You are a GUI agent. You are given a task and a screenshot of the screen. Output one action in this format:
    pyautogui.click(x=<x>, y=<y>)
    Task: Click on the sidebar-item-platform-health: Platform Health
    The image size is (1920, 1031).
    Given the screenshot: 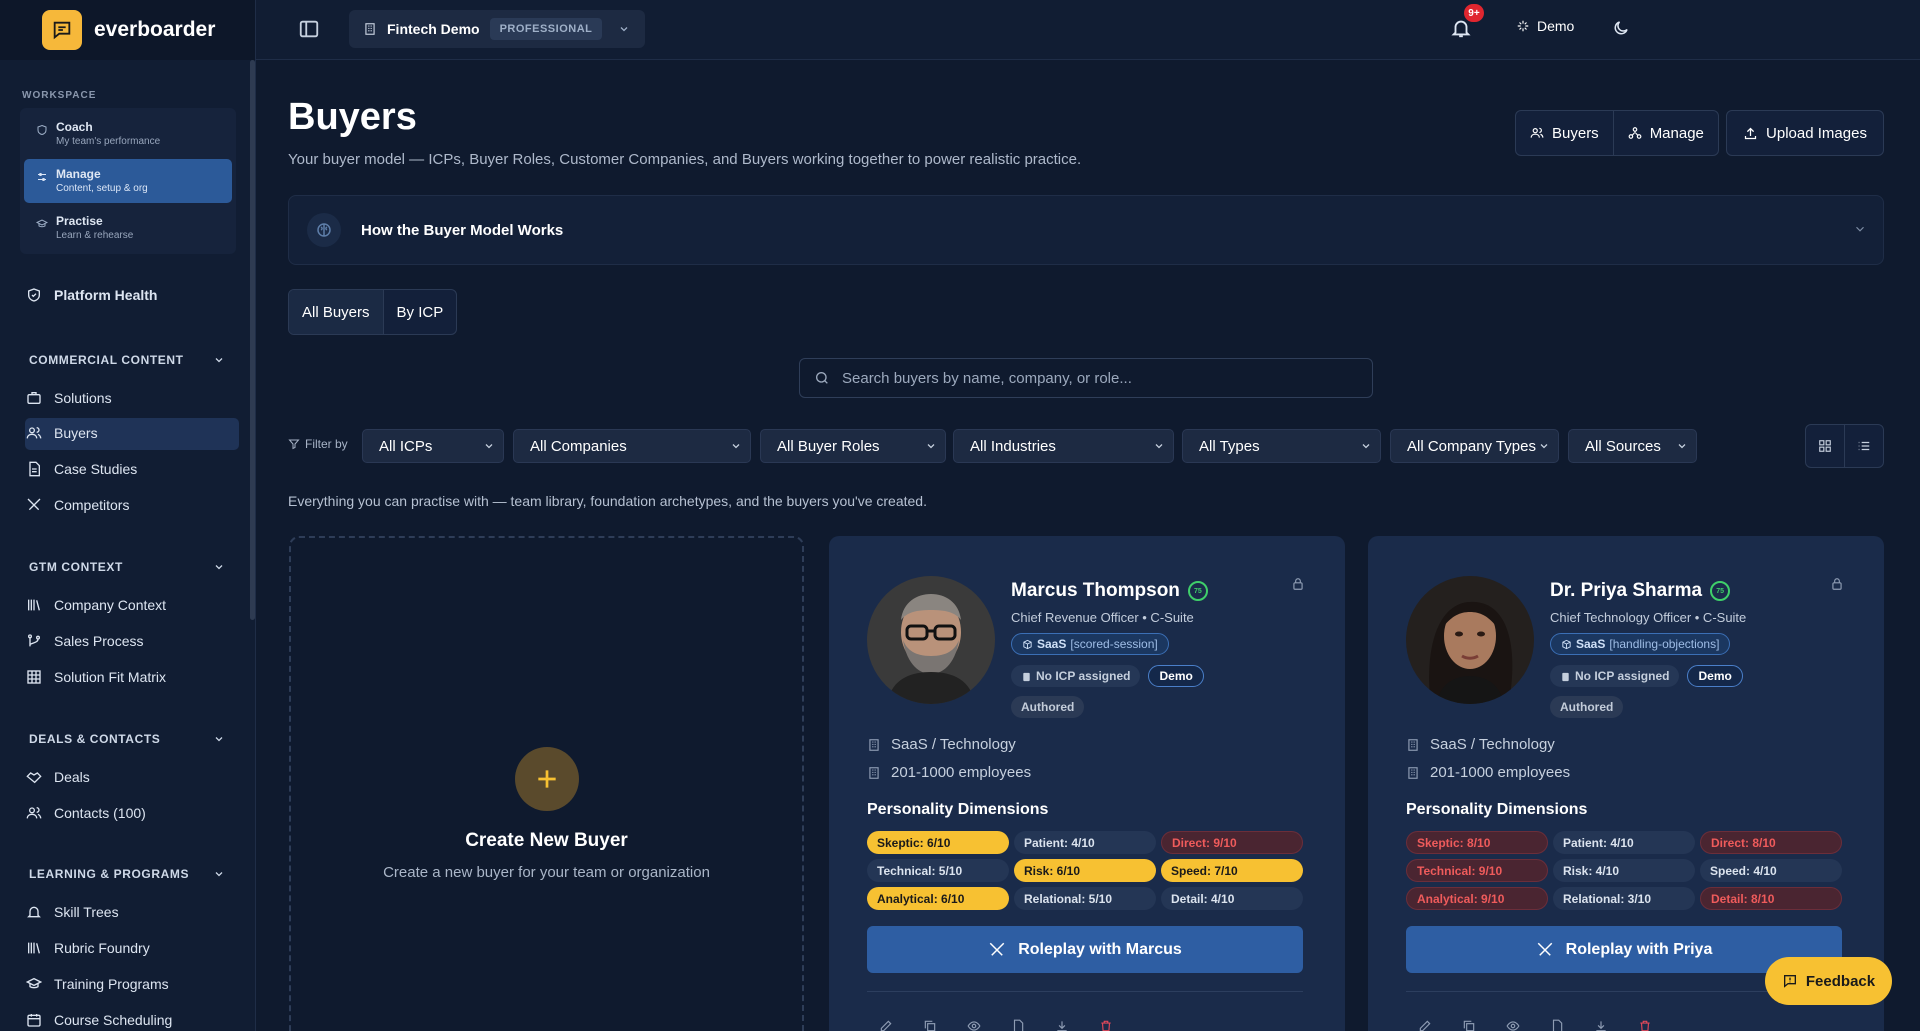 What is the action you would take?
    pyautogui.click(x=91, y=295)
    